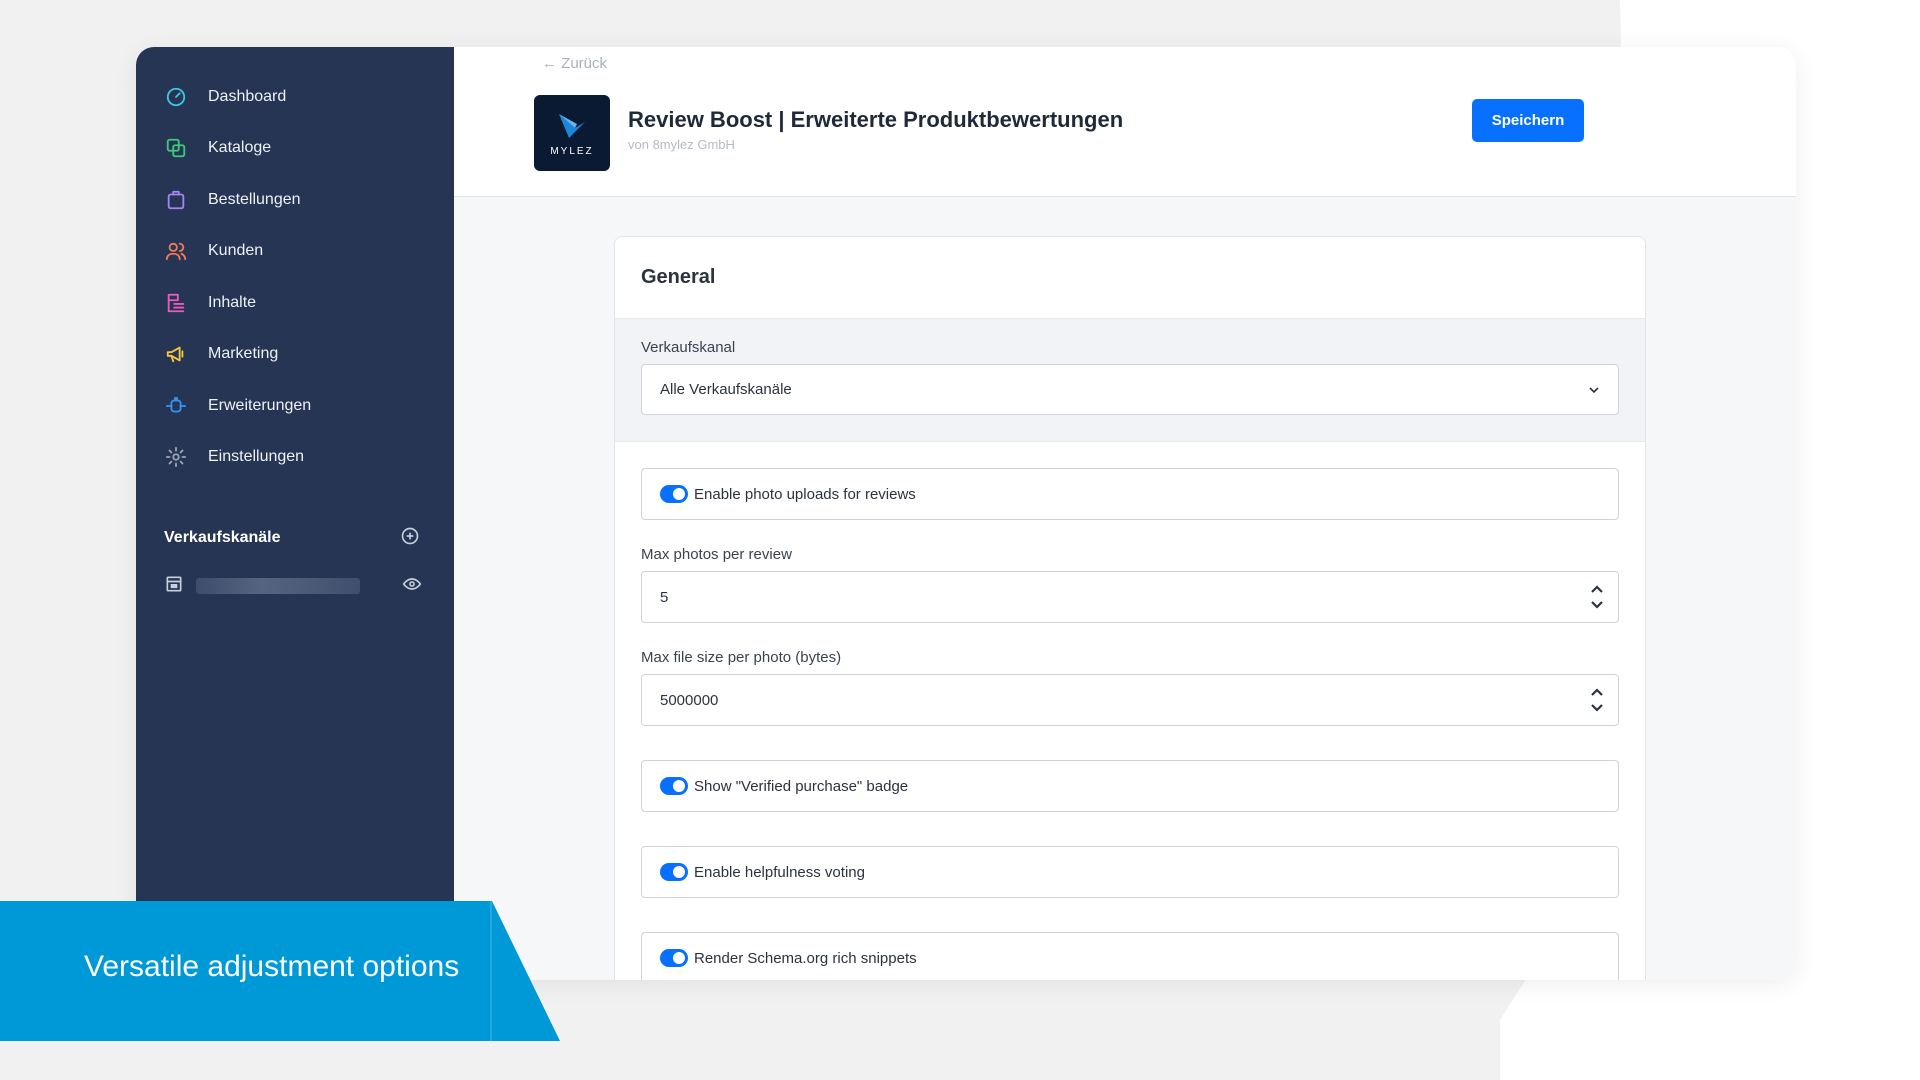 This screenshot has height=1080, width=1920. Describe the element at coordinates (176, 354) in the screenshot. I see `megaphone-icon` at that location.